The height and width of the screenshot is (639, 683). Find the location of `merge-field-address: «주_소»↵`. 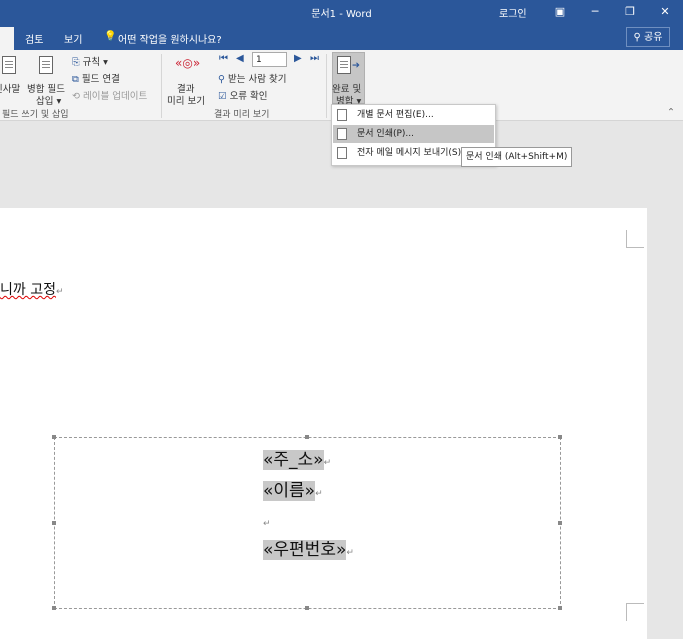

merge-field-address: «주_소»↵ is located at coordinates (297, 457).